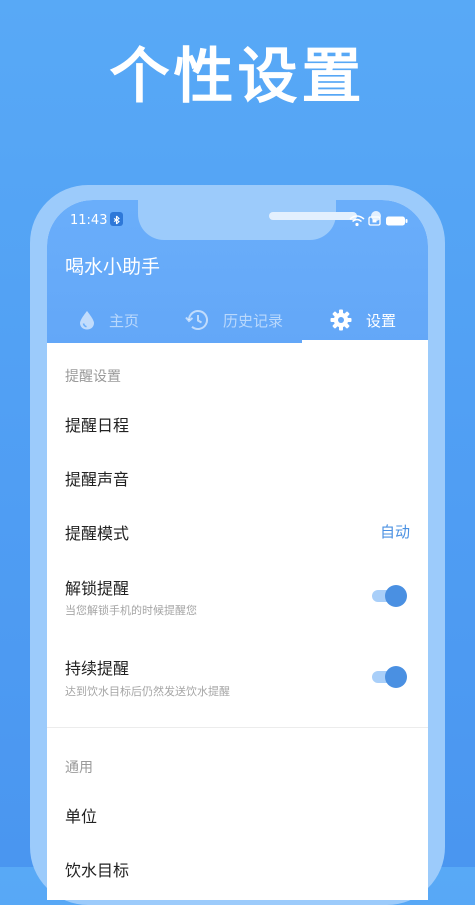 This screenshot has height=905, width=475. Describe the element at coordinates (313, 216) in the screenshot. I see `speaker-grille` at that location.